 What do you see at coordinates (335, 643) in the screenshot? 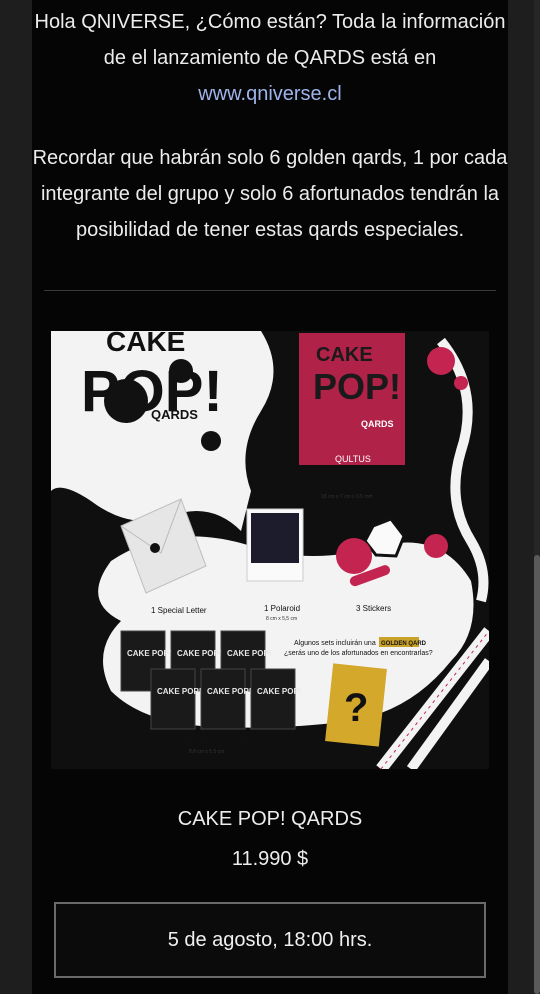
I see `golden-text-1: Algunos sets incluirán una` at bounding box center [335, 643].